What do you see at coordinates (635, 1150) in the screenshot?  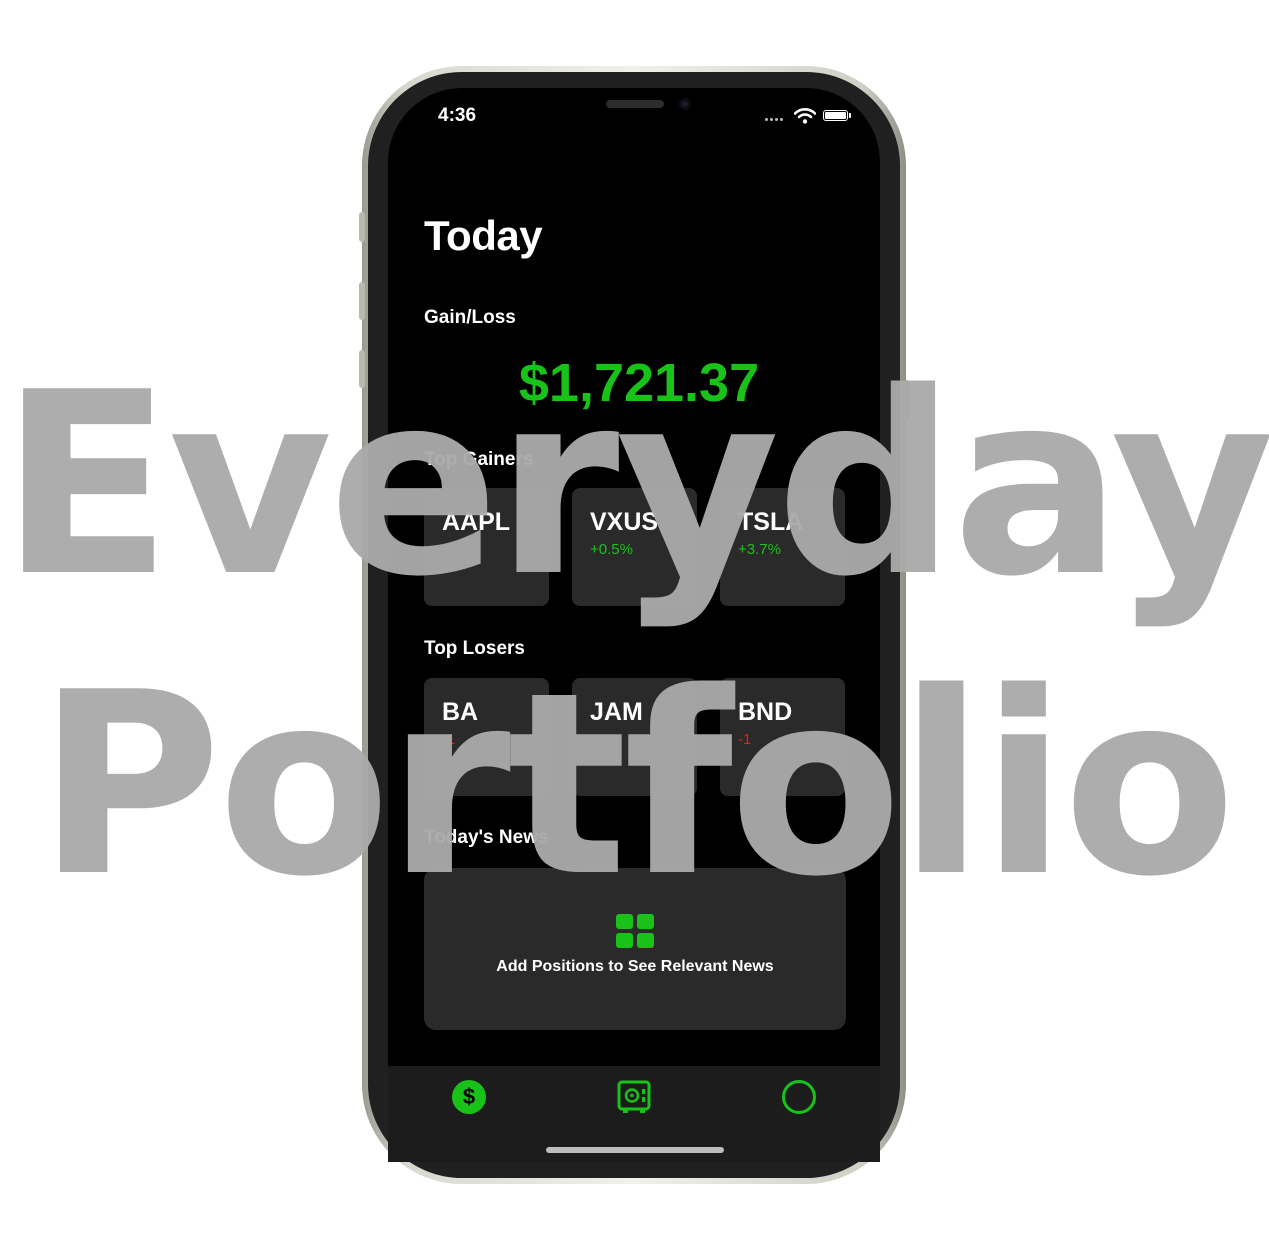 I see `home-indicator` at bounding box center [635, 1150].